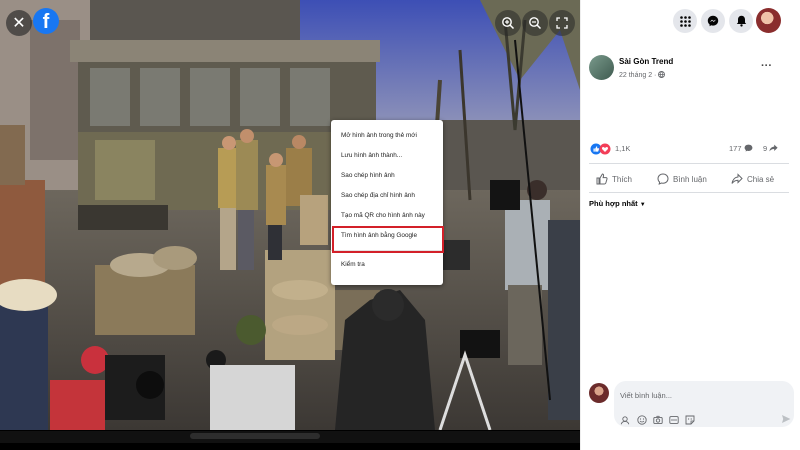 The width and height of the screenshot is (800, 450). I want to click on menu-item-open-image-new-tab: Mở hình ảnh trong thẻ mới, so click(387, 136).